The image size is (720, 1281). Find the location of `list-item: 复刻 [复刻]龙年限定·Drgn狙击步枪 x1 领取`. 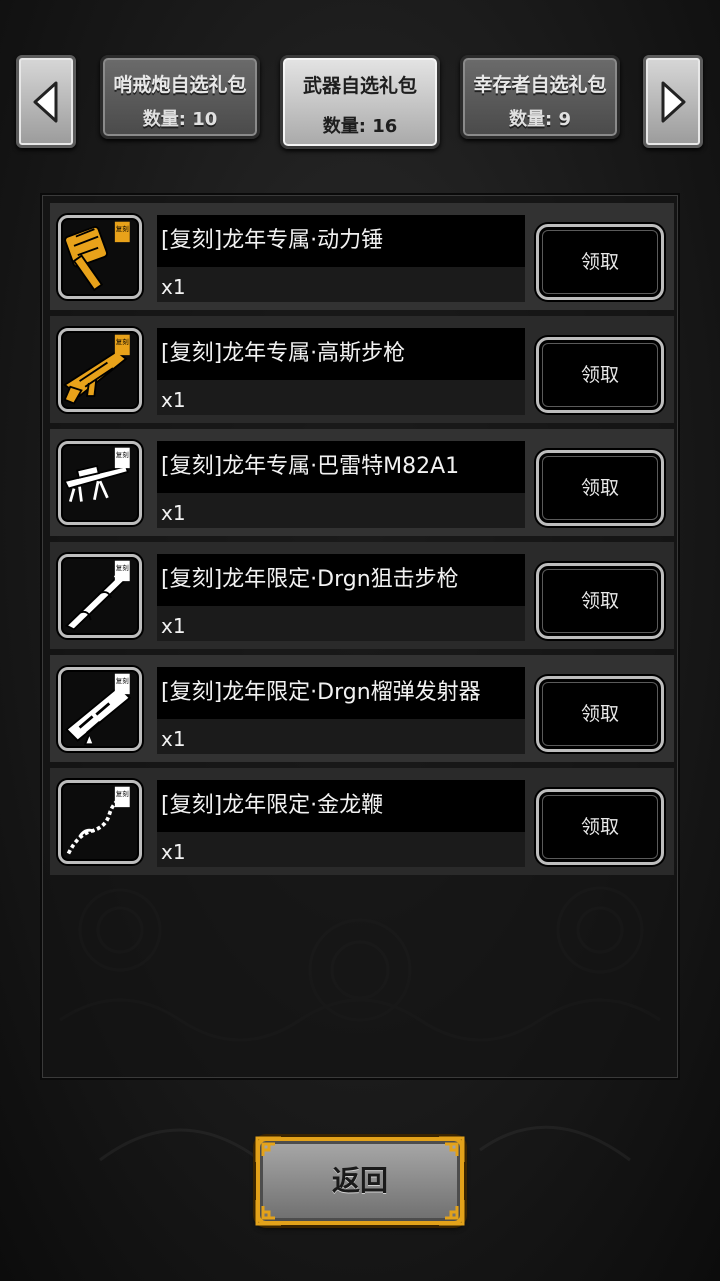

list-item: 复刻 [复刻]龙年限定·Drgn狙击步枪 x1 领取 is located at coordinates (362, 595).